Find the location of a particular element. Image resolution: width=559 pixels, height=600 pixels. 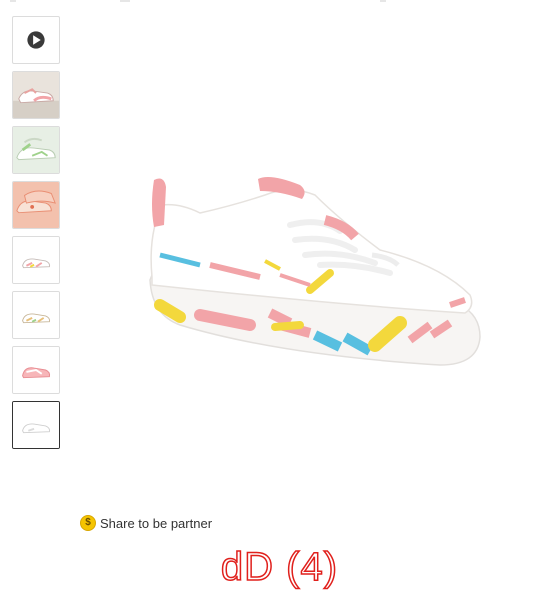

thumbnail-video is located at coordinates (36, 40).